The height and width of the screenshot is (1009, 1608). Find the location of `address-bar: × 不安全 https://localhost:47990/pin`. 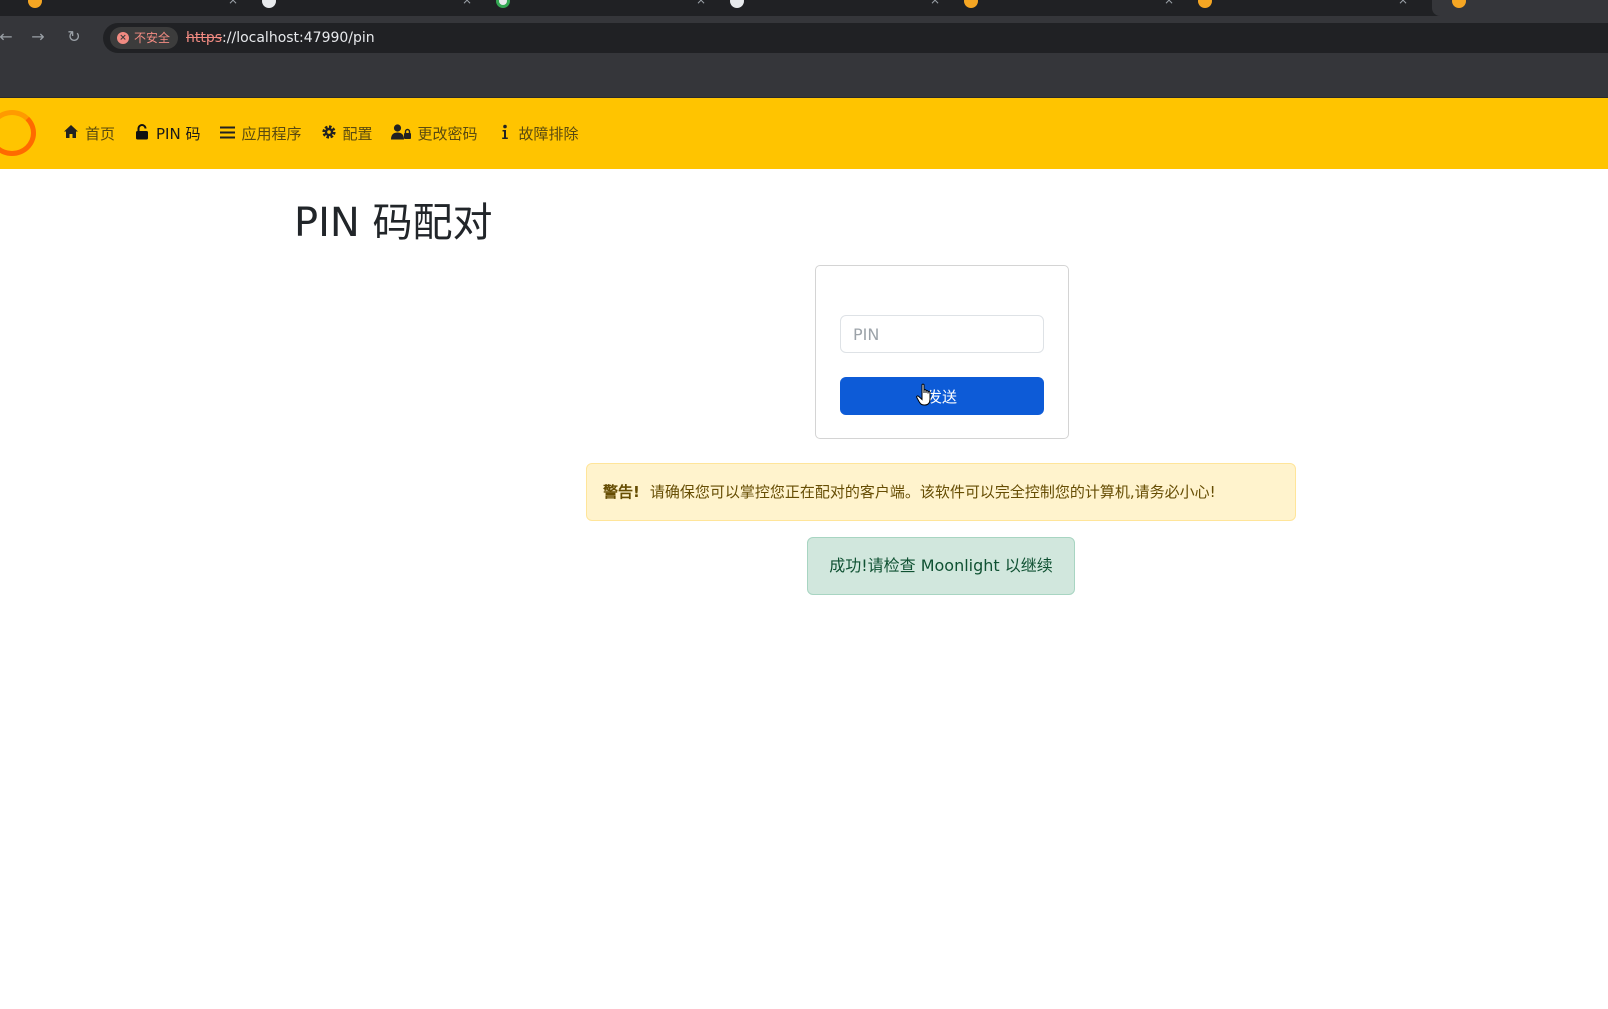

address-bar: × 不安全 https://localhost:47990/pin is located at coordinates (855, 38).